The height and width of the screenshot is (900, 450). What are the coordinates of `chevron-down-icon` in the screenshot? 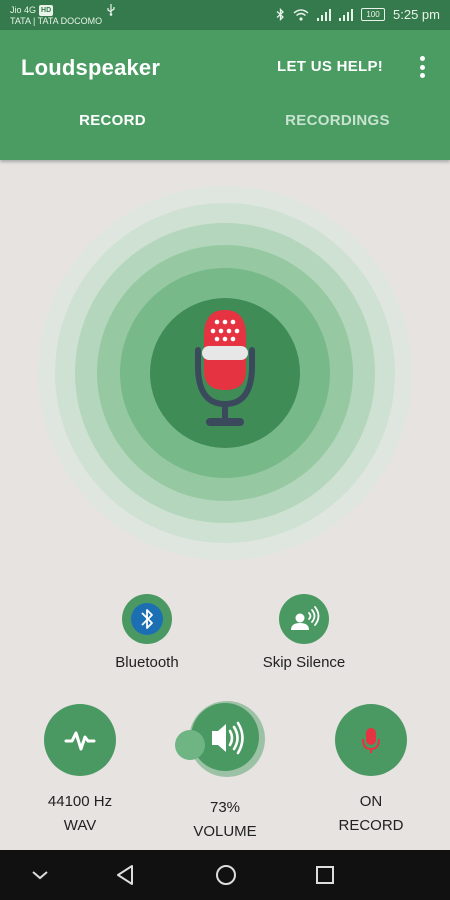 It's located at (40, 875).